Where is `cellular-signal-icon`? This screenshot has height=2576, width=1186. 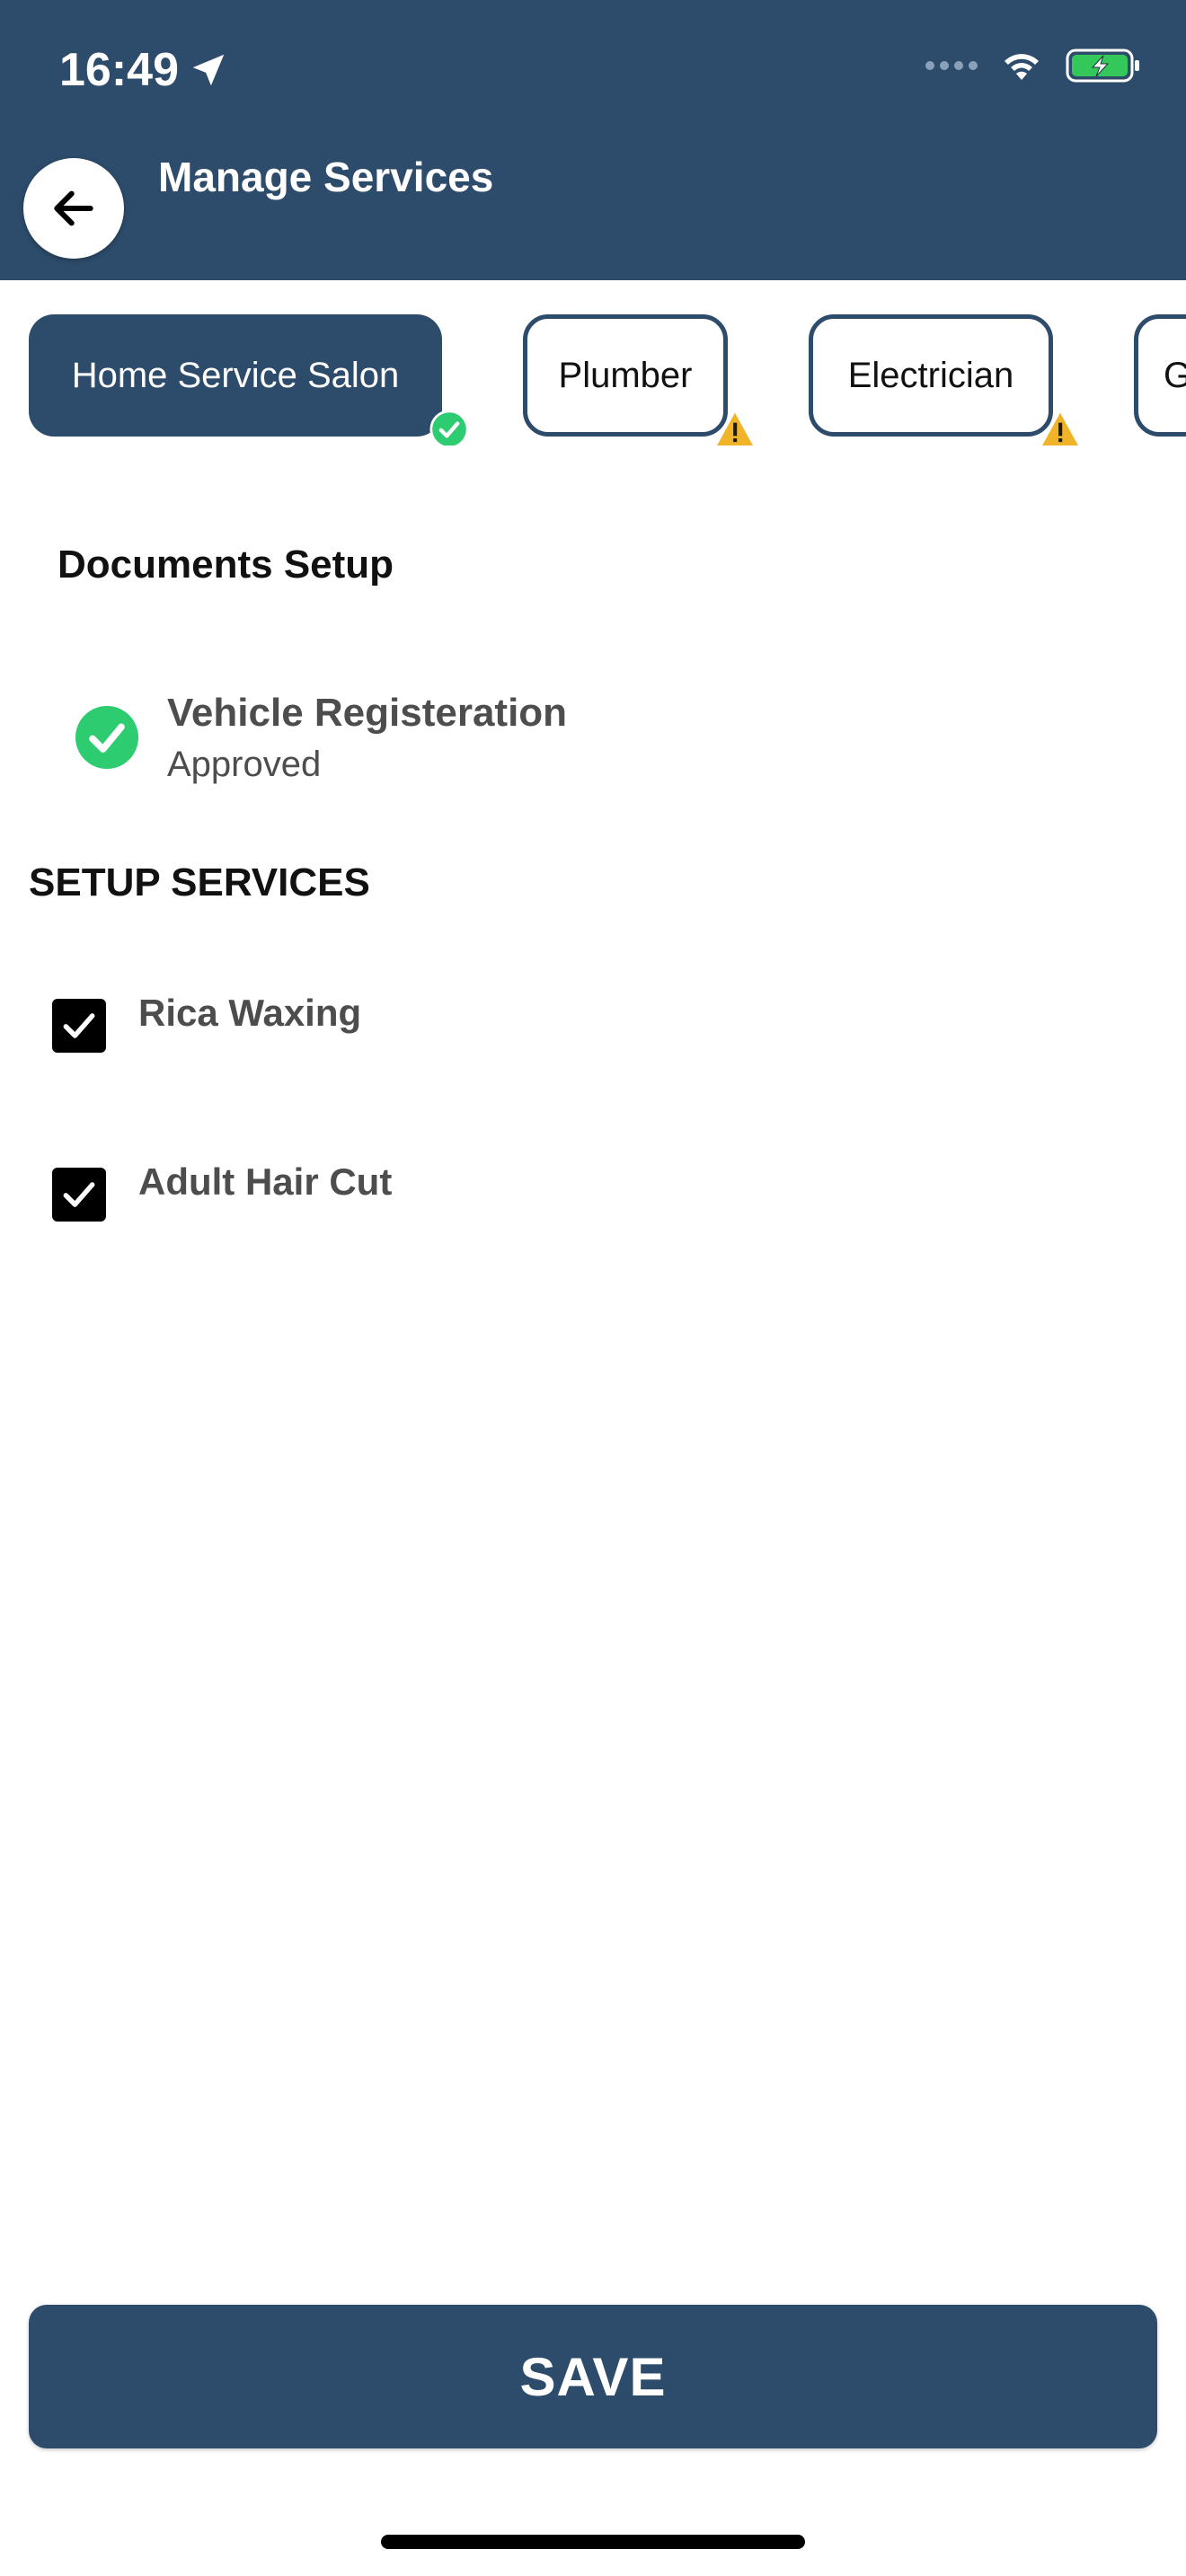 cellular-signal-icon is located at coordinates (951, 65).